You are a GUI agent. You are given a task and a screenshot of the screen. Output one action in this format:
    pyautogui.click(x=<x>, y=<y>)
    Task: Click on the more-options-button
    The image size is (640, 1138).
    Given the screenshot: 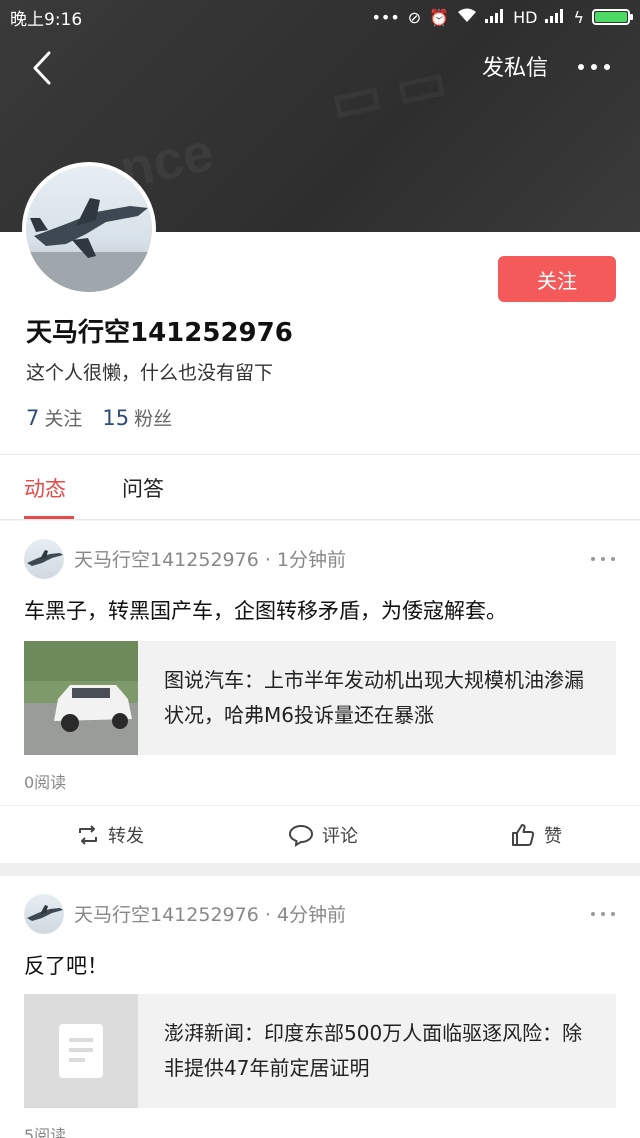 What is the action you would take?
    pyautogui.click(x=594, y=67)
    